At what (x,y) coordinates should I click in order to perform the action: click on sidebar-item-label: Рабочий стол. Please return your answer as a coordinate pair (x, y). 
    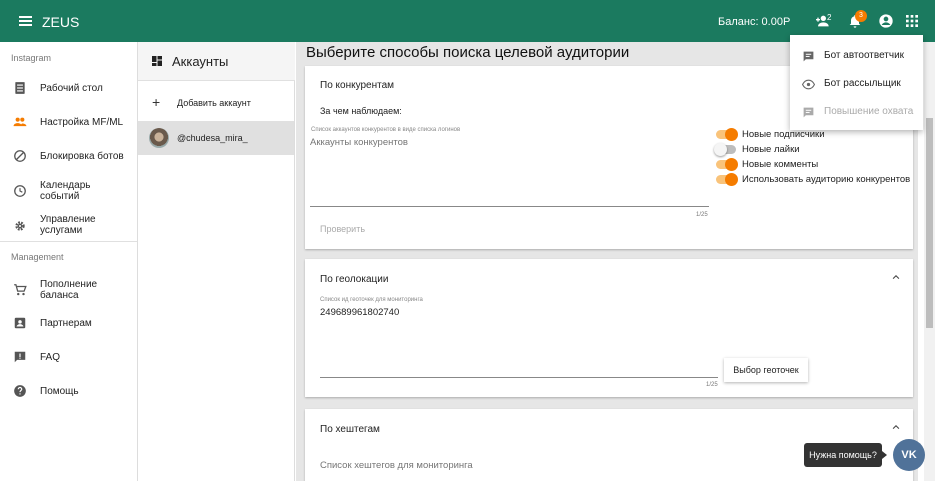
    Looking at the image, I should click on (71, 88).